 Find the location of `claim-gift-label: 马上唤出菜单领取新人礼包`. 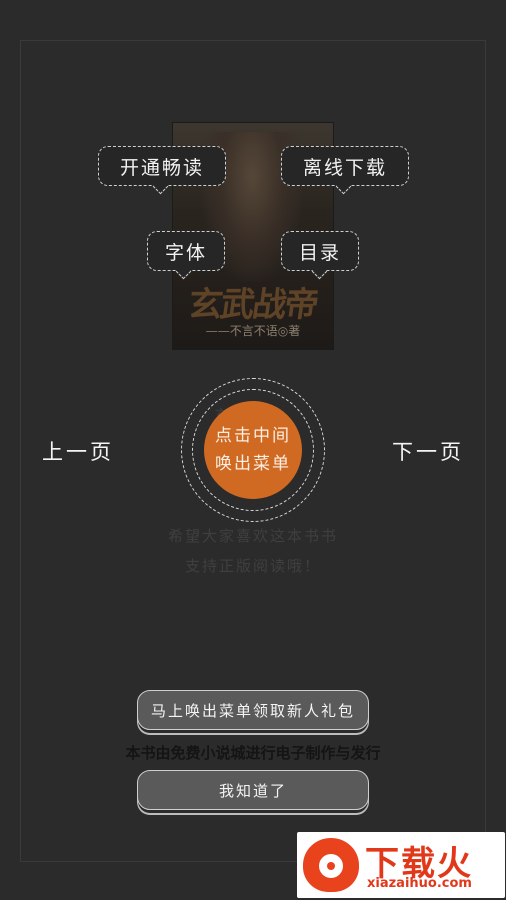

claim-gift-label: 马上唤出菜单领取新人礼包 is located at coordinates (252, 710).